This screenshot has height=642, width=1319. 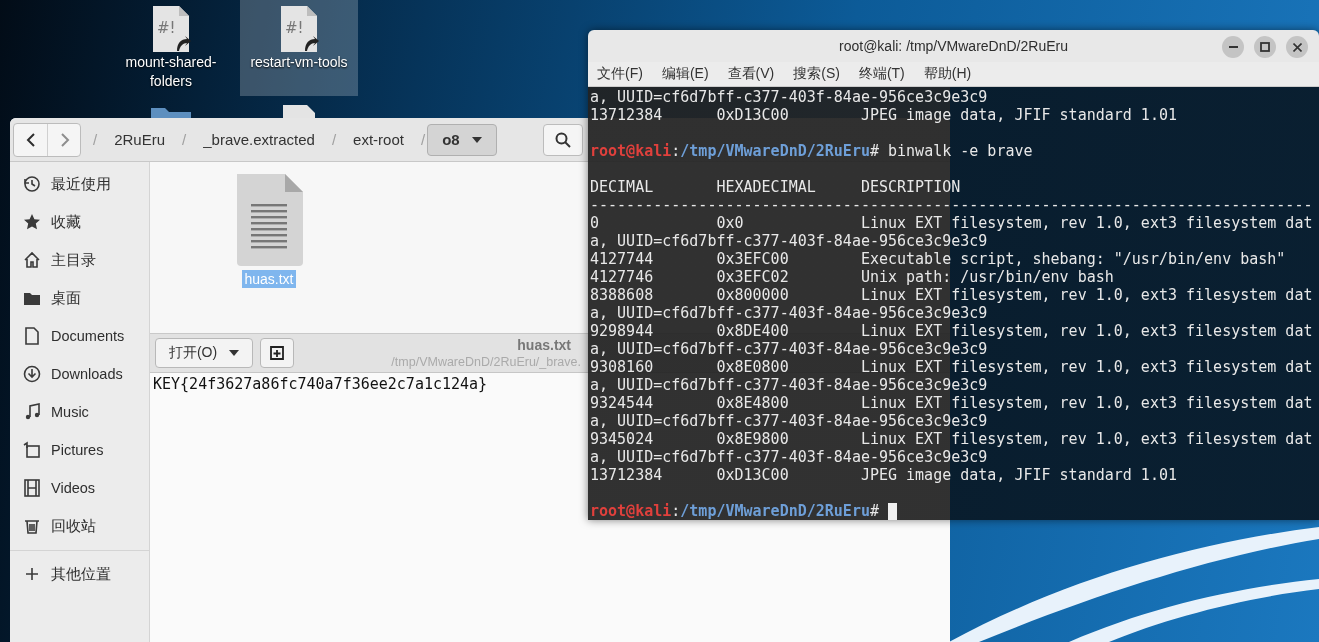 What do you see at coordinates (79, 488) in the screenshot?
I see `sidebar-item: Videos` at bounding box center [79, 488].